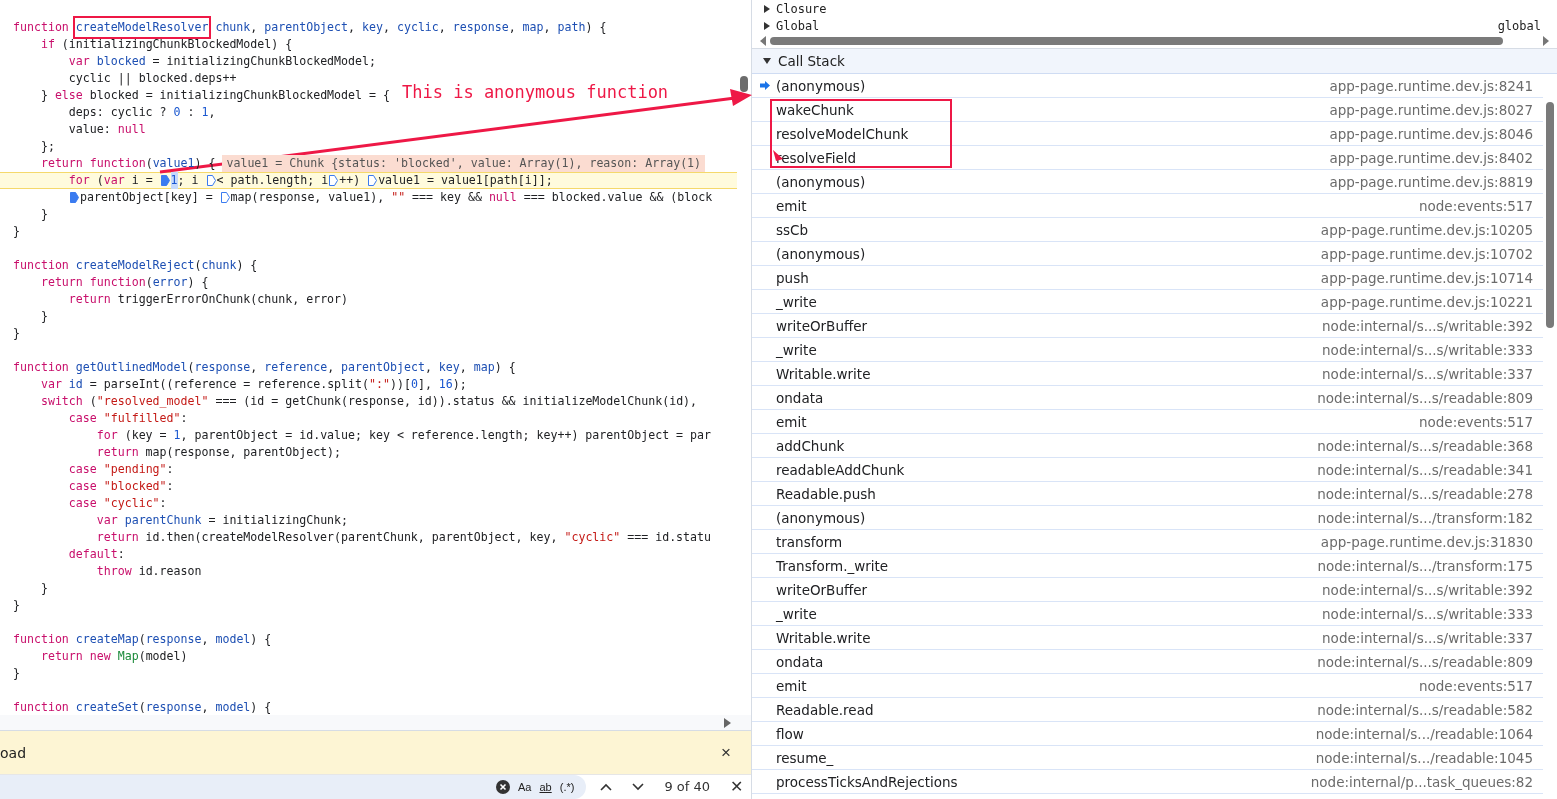  I want to click on code-text: value:, so click(89, 129).